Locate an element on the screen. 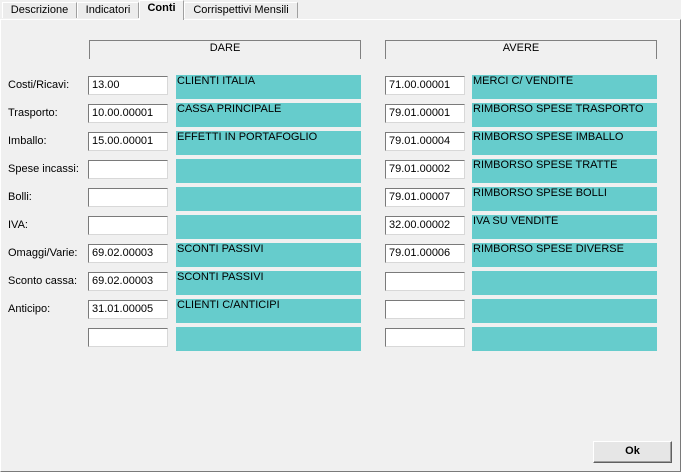 This screenshot has height=472, width=681. row-label: Bolli: is located at coordinates (20, 197).